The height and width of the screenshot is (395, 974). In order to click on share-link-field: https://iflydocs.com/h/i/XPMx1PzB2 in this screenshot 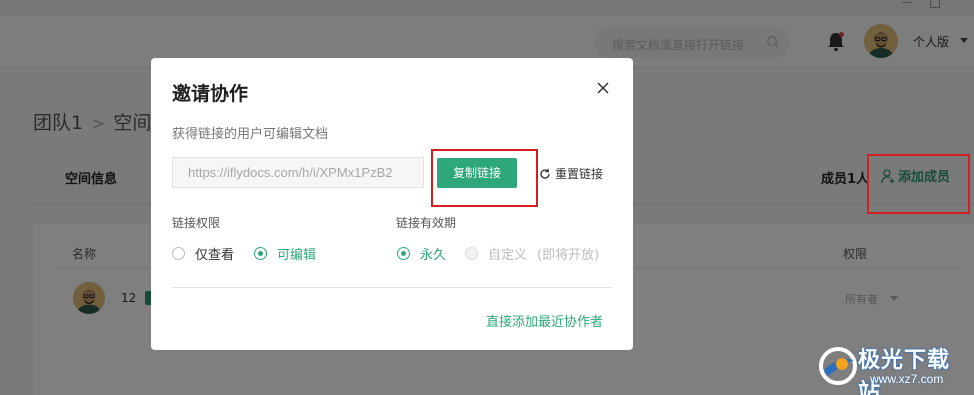, I will do `click(298, 172)`.